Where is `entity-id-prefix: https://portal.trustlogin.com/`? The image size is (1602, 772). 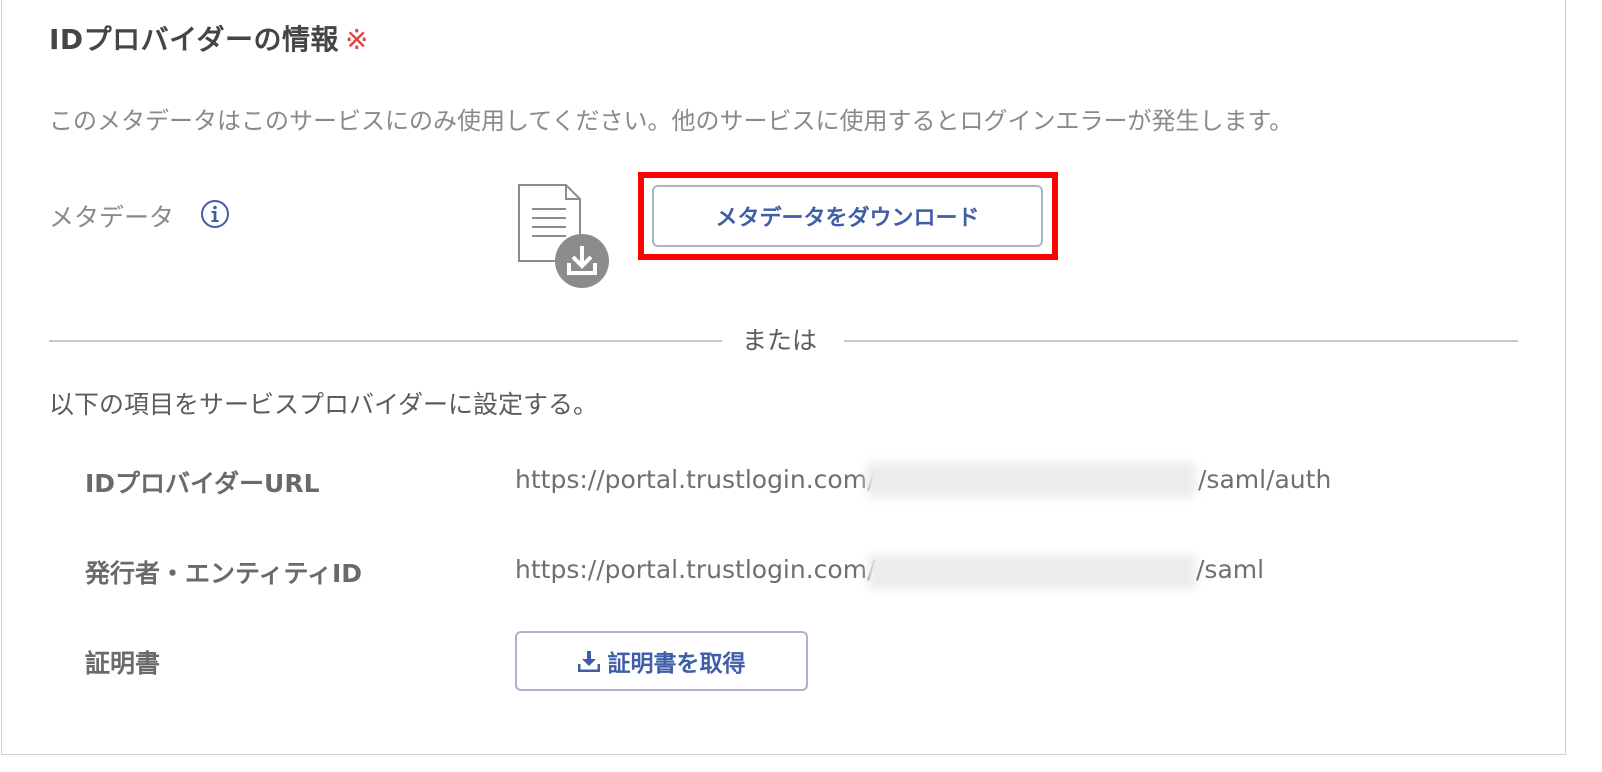 entity-id-prefix: https://portal.trustlogin.com/ is located at coordinates (695, 569).